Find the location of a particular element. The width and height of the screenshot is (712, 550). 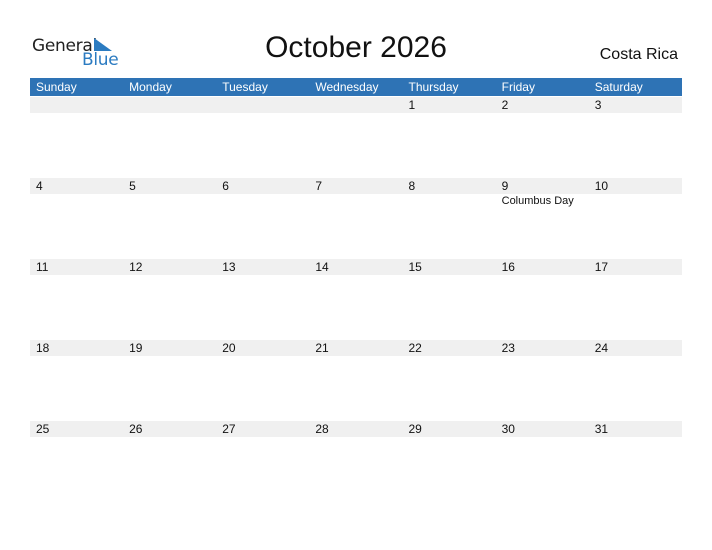

weekday-tuesday: Tuesday is located at coordinates (245, 87).